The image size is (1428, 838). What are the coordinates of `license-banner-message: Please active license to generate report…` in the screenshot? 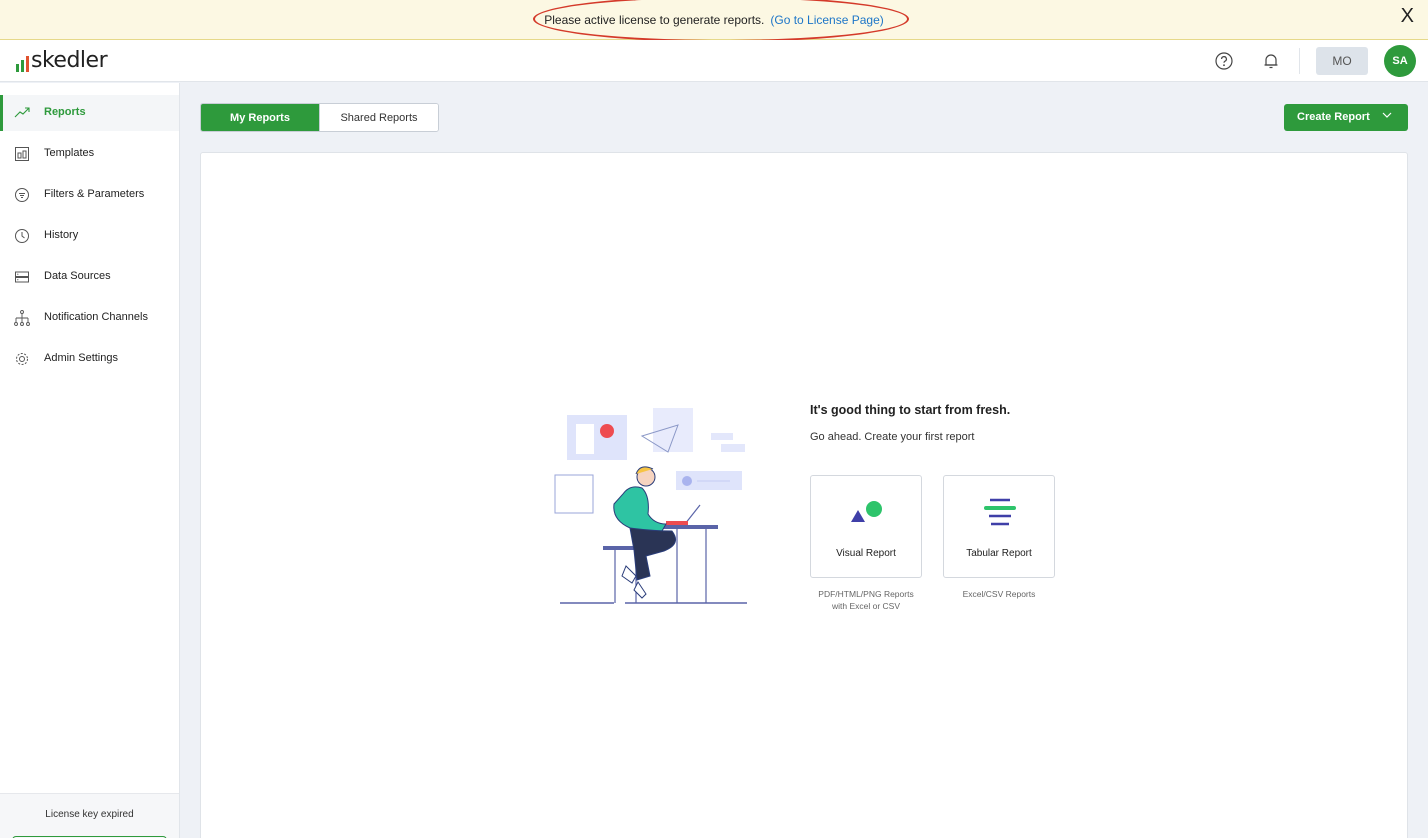 It's located at (654, 19).